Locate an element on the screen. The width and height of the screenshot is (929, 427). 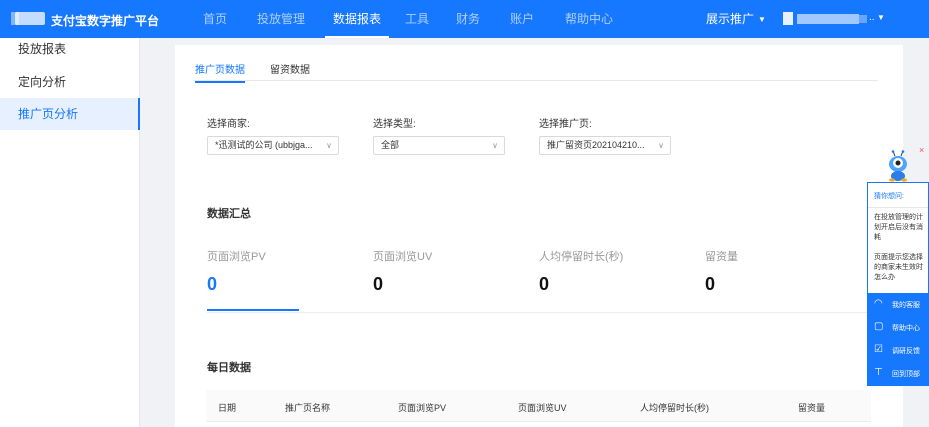
sidebar: 投放报表 定向分析 推广页分析 is located at coordinates (70, 232).